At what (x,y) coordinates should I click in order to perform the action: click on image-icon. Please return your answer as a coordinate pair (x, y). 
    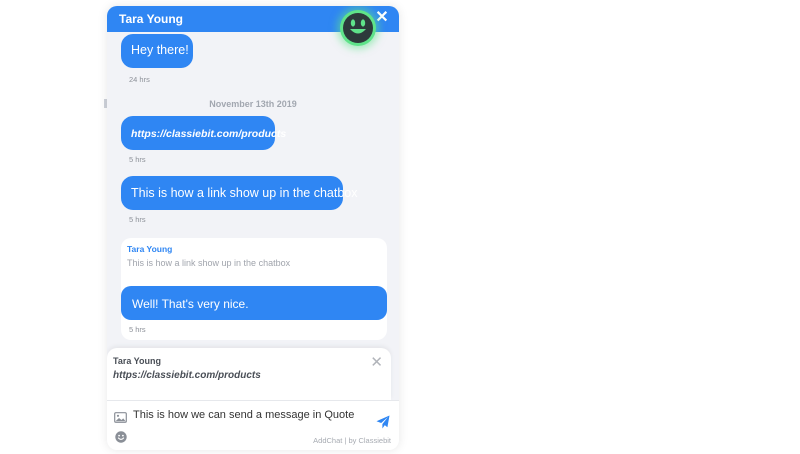
    Looking at the image, I should click on (120, 419).